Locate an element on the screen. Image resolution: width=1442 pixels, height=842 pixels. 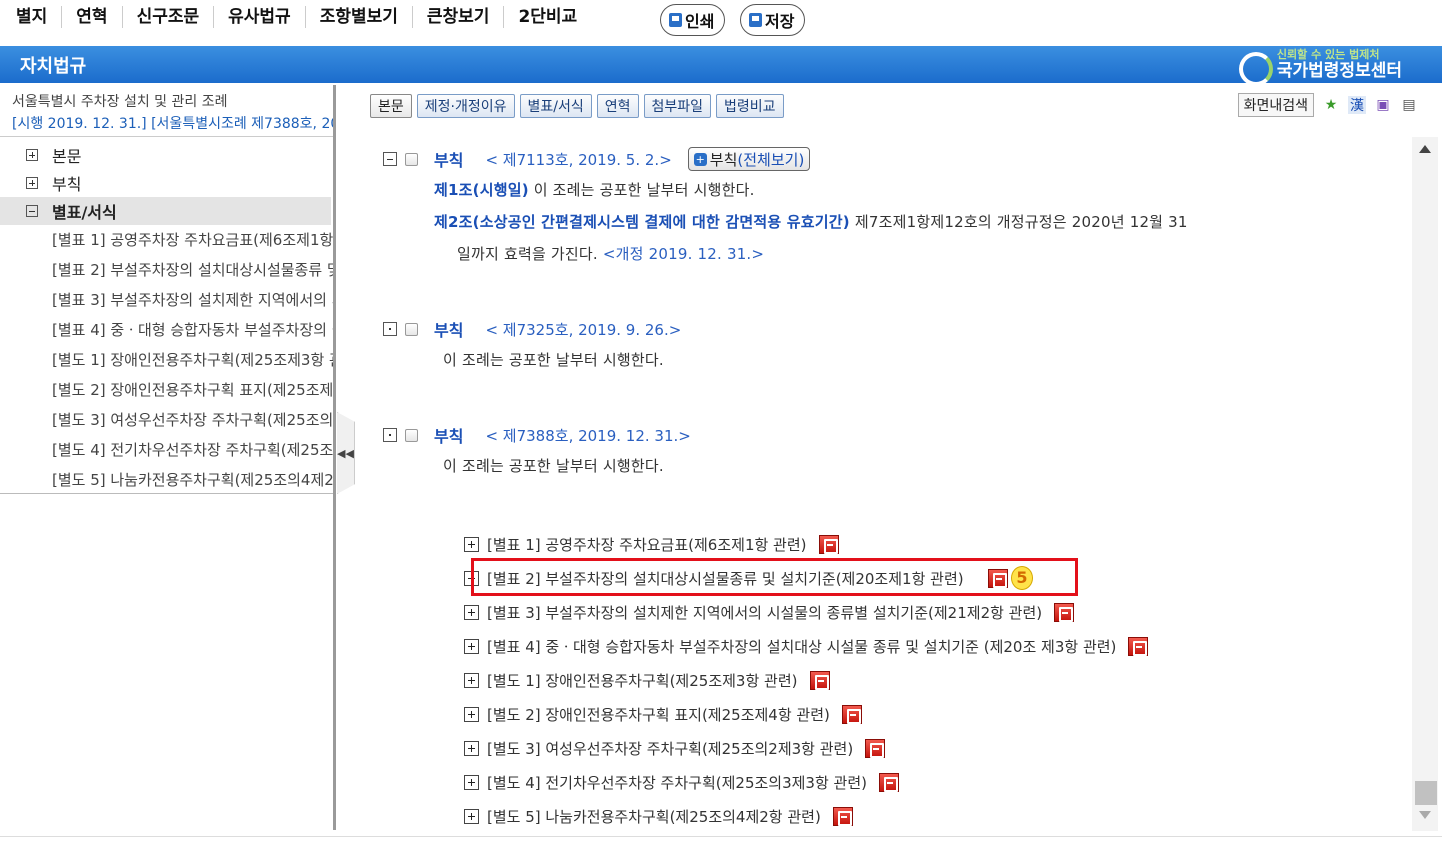
tree-node-label: 부칙 is located at coordinates (67, 184).